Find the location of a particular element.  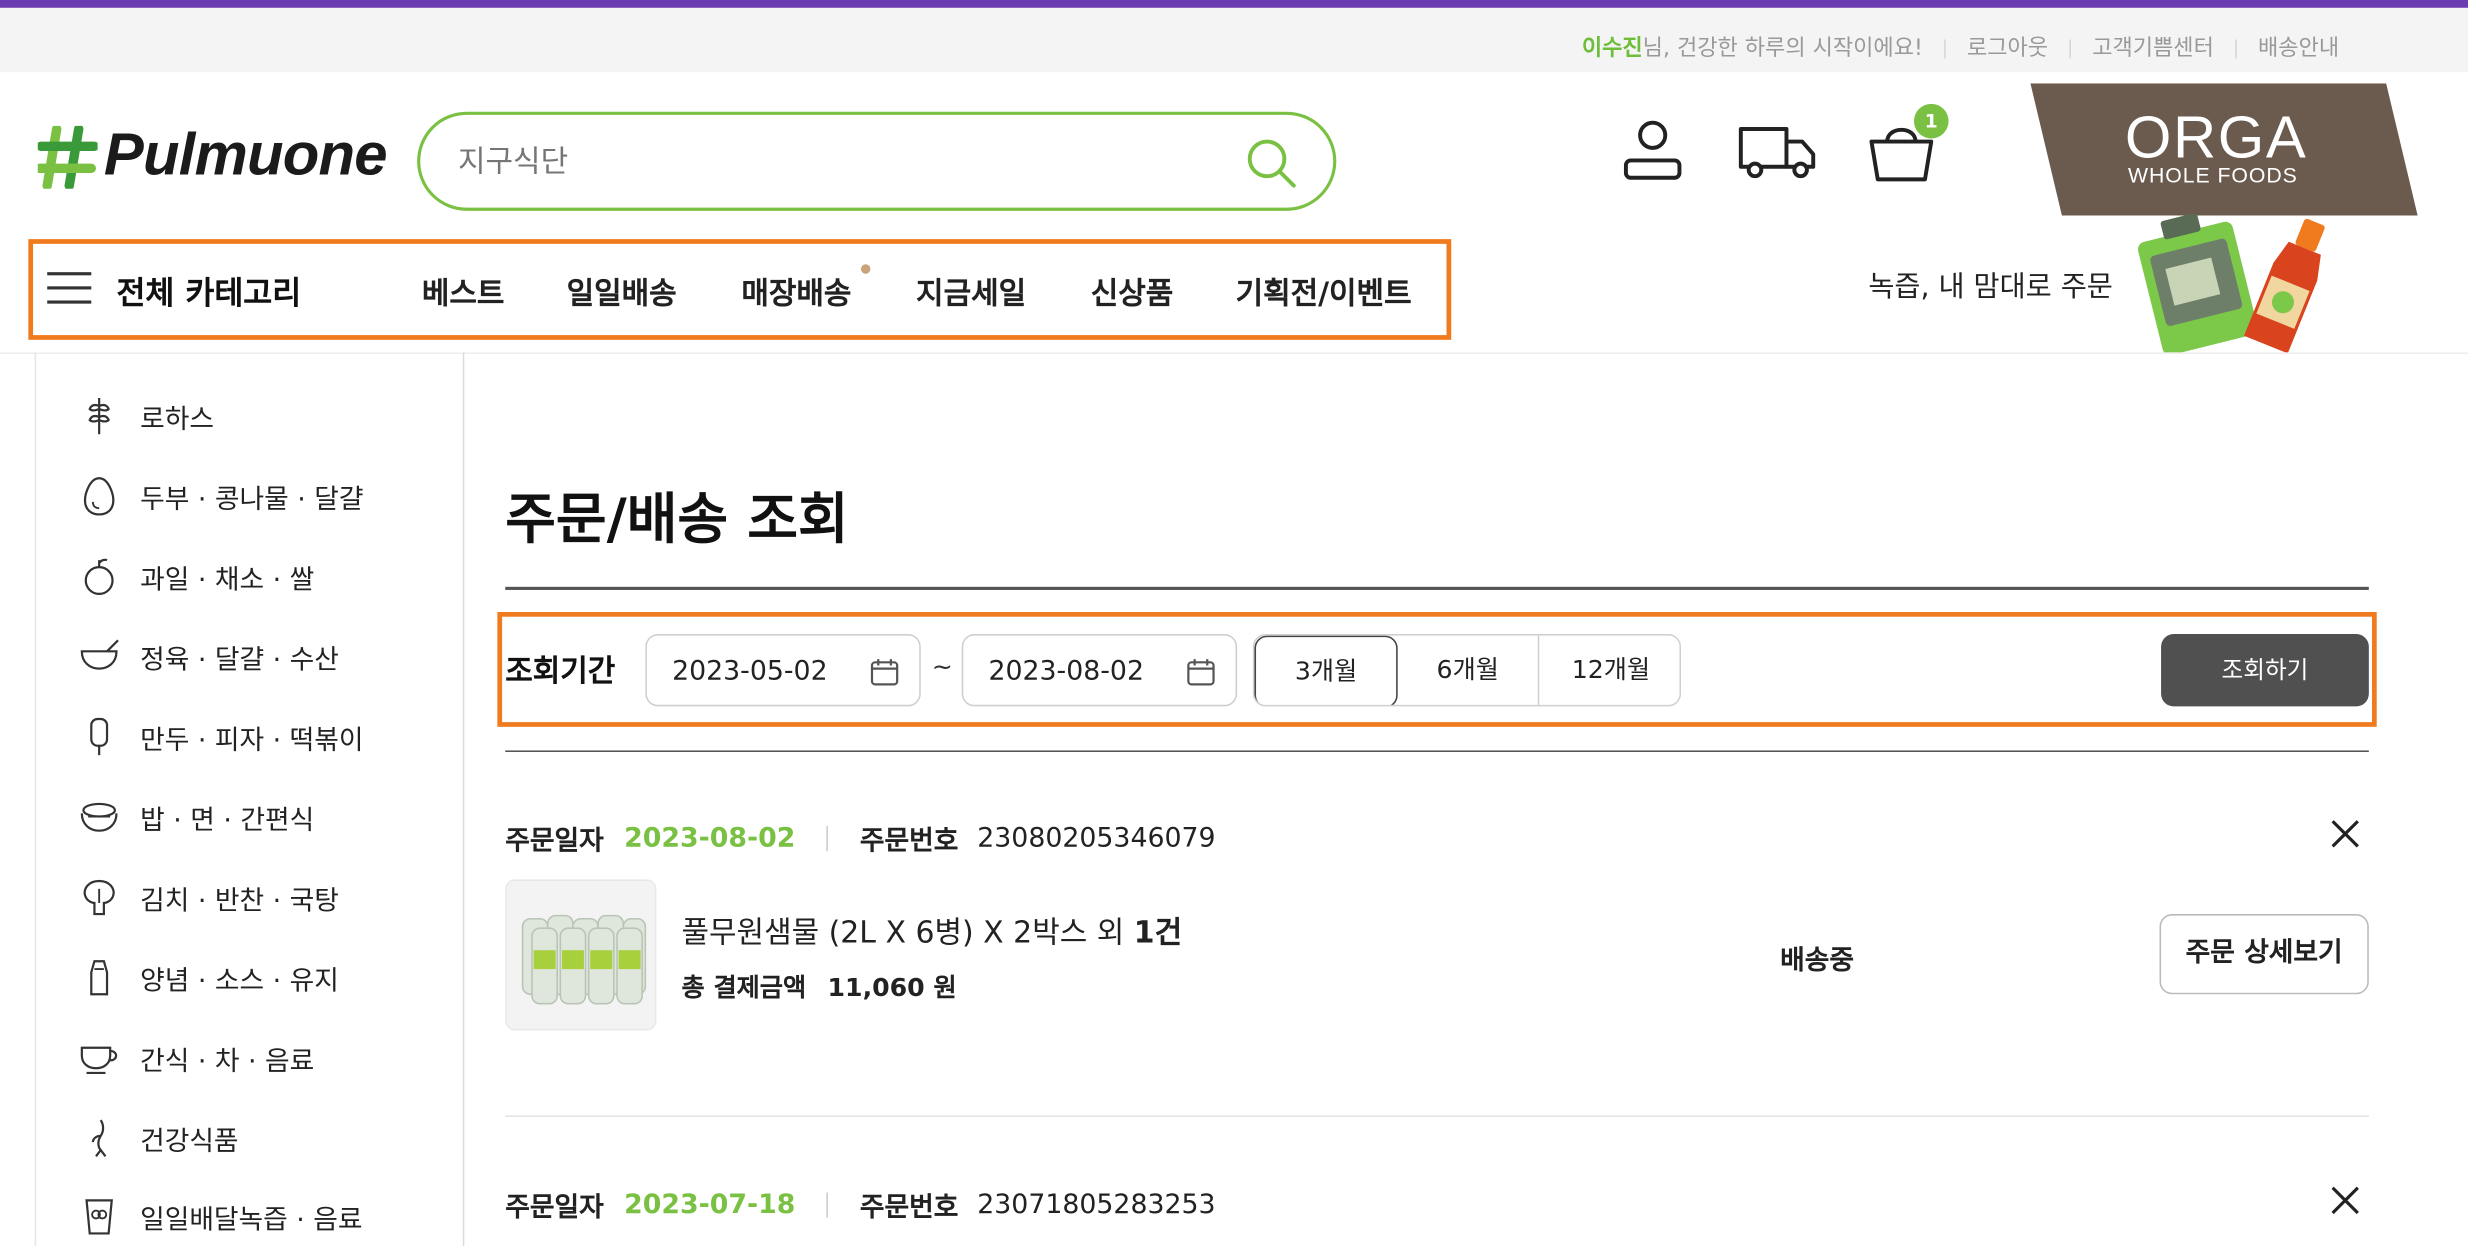

wheat-icon is located at coordinates (99, 415).